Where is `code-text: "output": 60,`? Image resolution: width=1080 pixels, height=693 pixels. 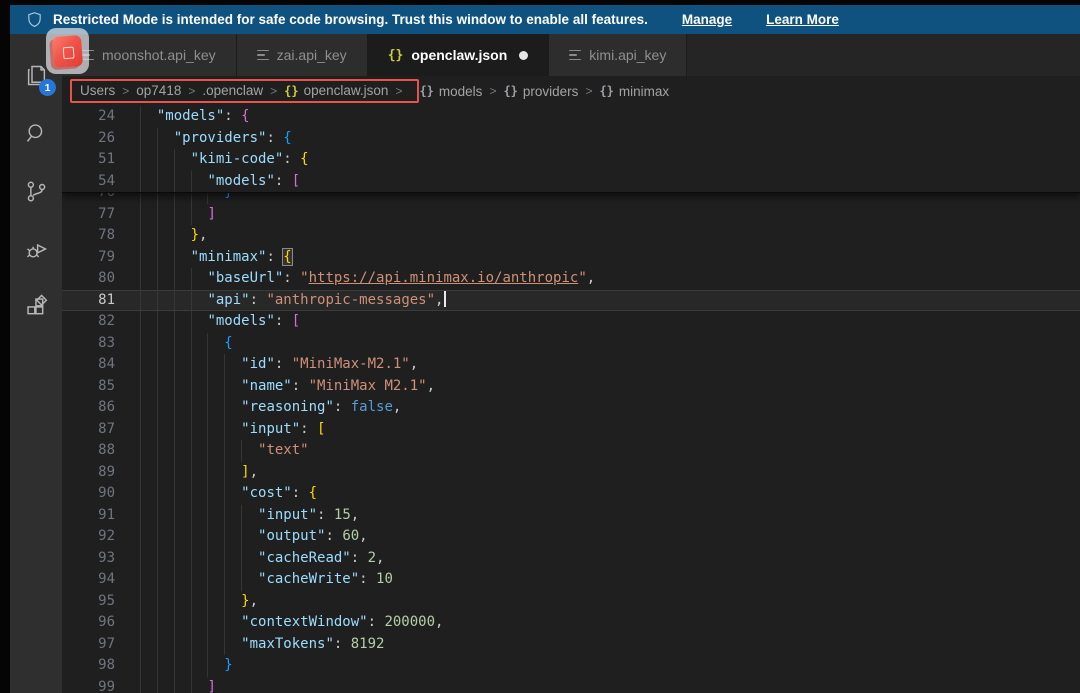
code-text: "output": 60, is located at coordinates (610, 537).